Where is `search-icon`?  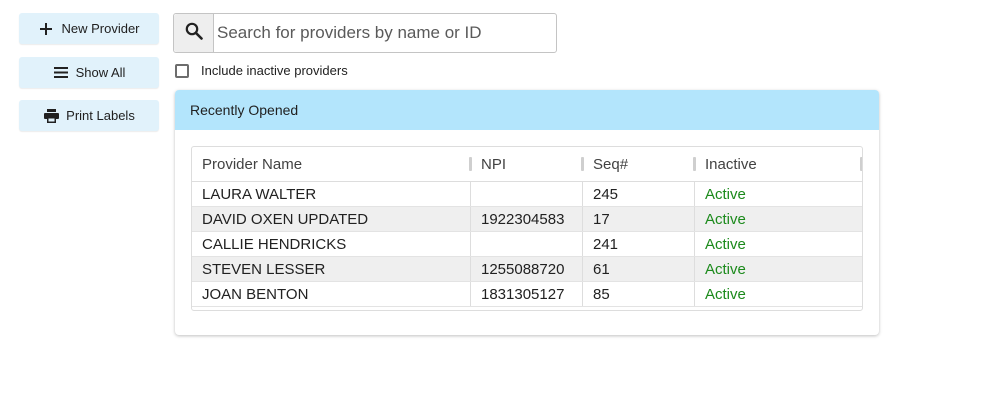
search-icon is located at coordinates (194, 33).